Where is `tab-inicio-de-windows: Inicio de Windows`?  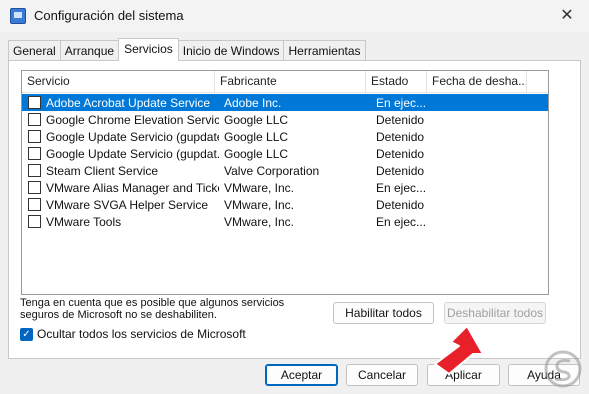
tab-inicio-de-windows: Inicio de Windows is located at coordinates (231, 50).